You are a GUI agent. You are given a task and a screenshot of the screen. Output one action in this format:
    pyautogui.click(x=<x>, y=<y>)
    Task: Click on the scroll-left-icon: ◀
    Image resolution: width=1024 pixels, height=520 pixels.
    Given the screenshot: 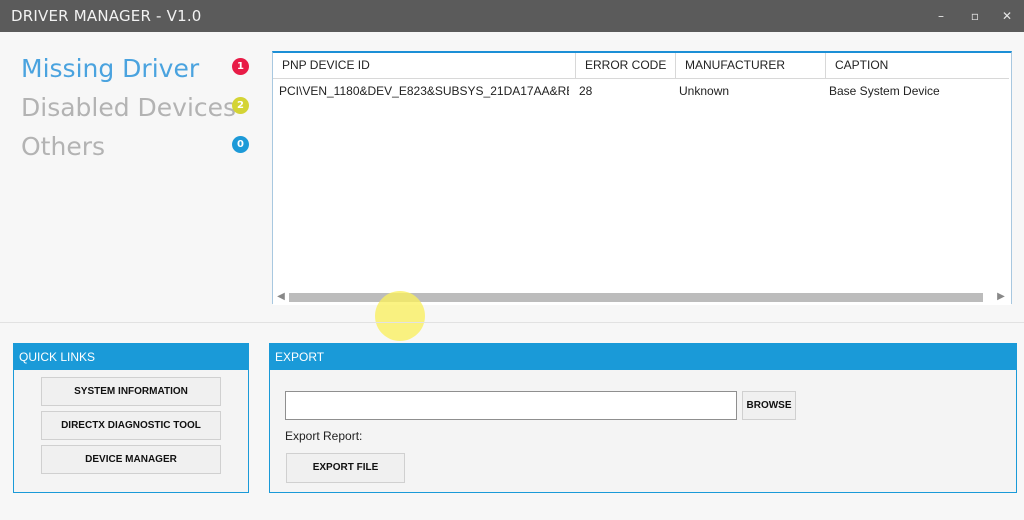 What is the action you would take?
    pyautogui.click(x=281, y=297)
    